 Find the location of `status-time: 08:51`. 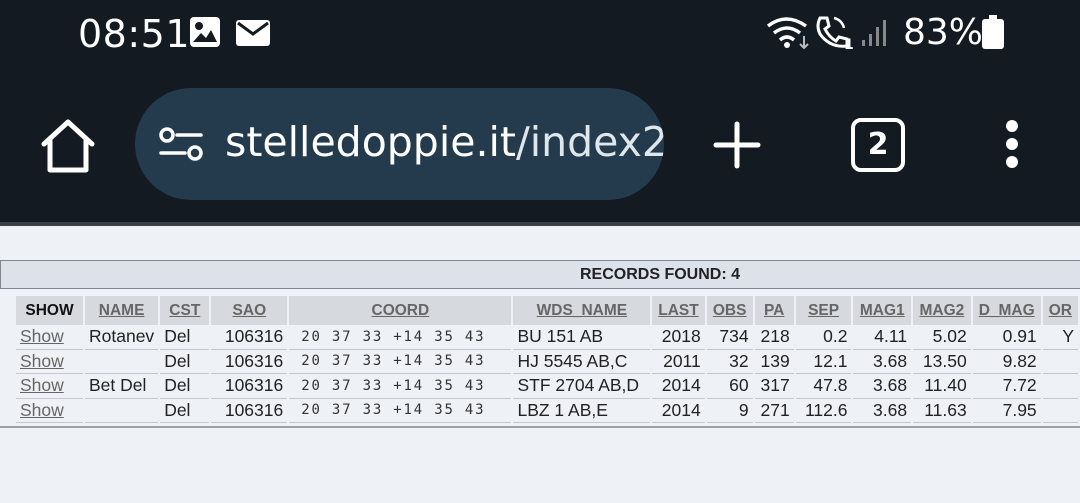

status-time: 08:51 is located at coordinates (134, 34).